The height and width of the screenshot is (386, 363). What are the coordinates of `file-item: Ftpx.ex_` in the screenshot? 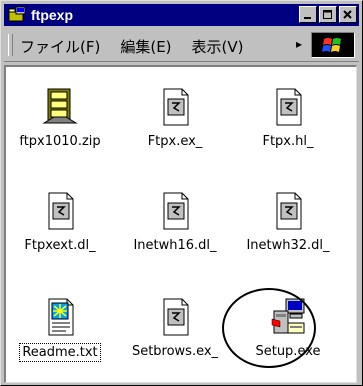 It's located at (175, 118).